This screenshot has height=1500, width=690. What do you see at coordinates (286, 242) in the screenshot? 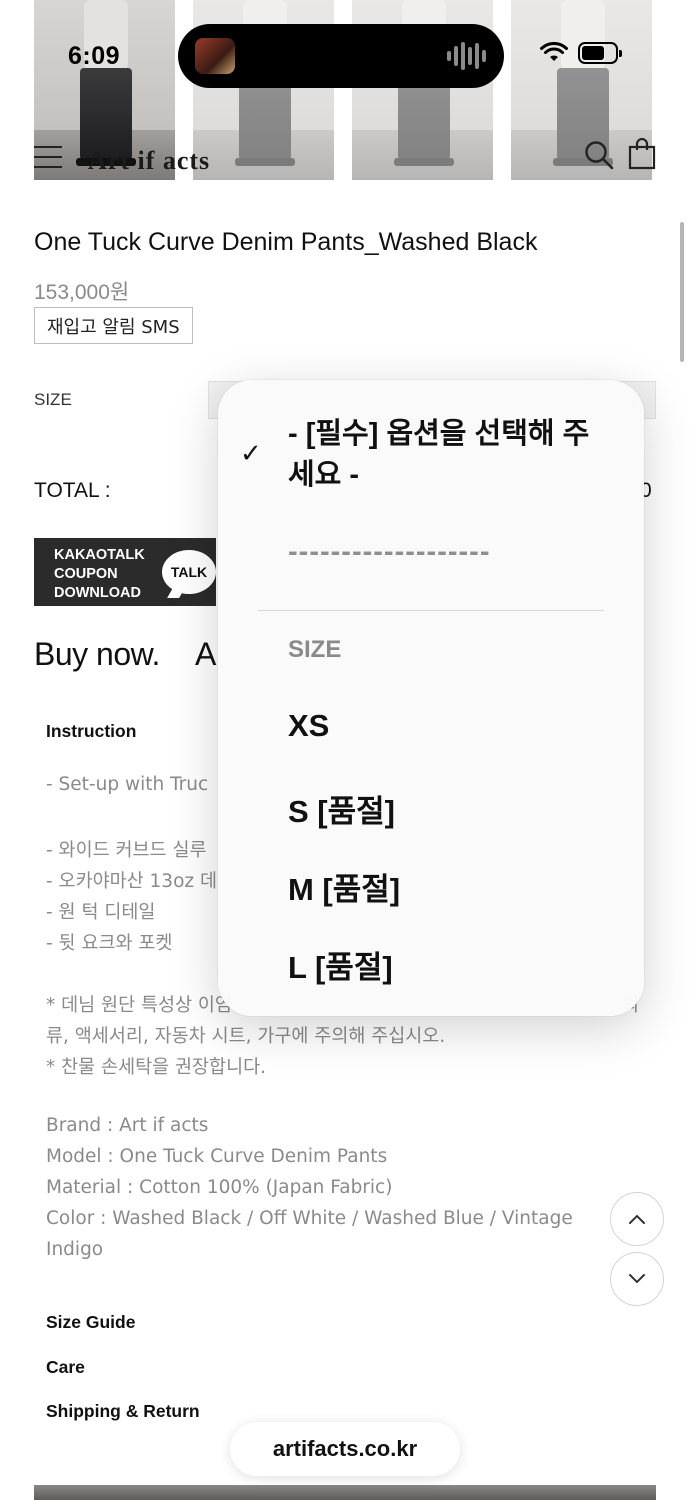
I see `product-title: One Tuck Curve Denim Pants_Washed Black` at bounding box center [286, 242].